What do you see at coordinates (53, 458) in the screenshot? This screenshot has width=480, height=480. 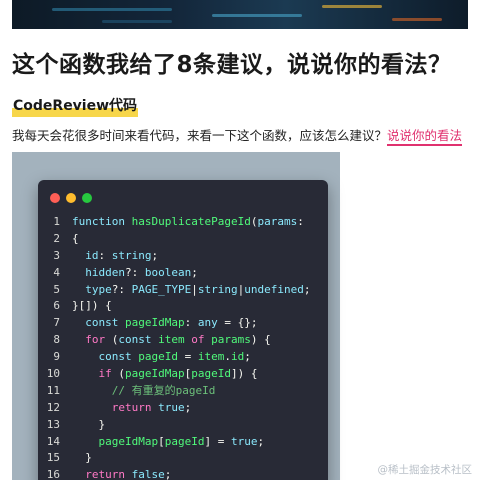 I see `line-number: 15` at bounding box center [53, 458].